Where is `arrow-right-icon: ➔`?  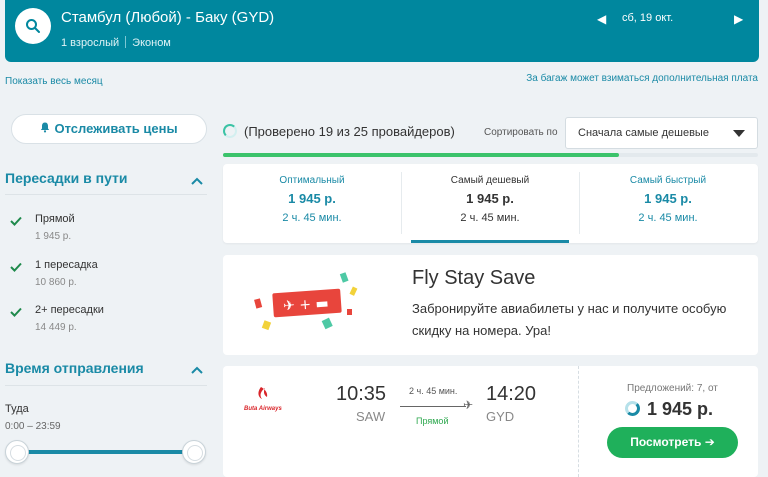
arrow-right-icon: ➔ is located at coordinates (709, 442).